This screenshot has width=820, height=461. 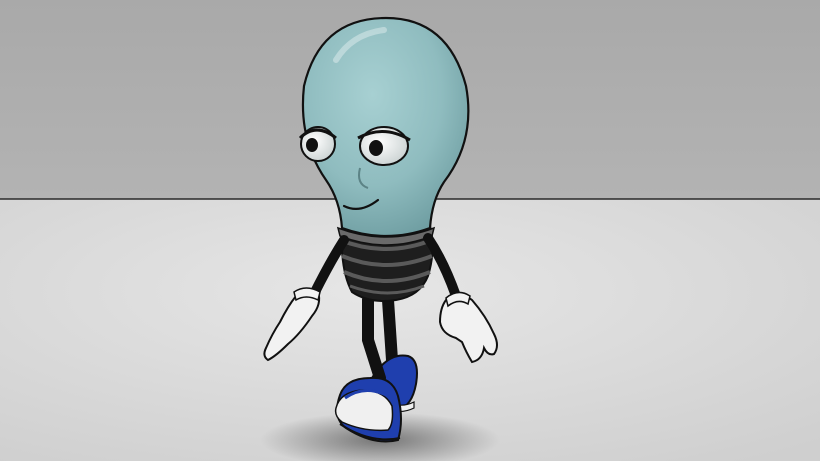 What do you see at coordinates (384, 146) in the screenshot?
I see `right-eye` at bounding box center [384, 146].